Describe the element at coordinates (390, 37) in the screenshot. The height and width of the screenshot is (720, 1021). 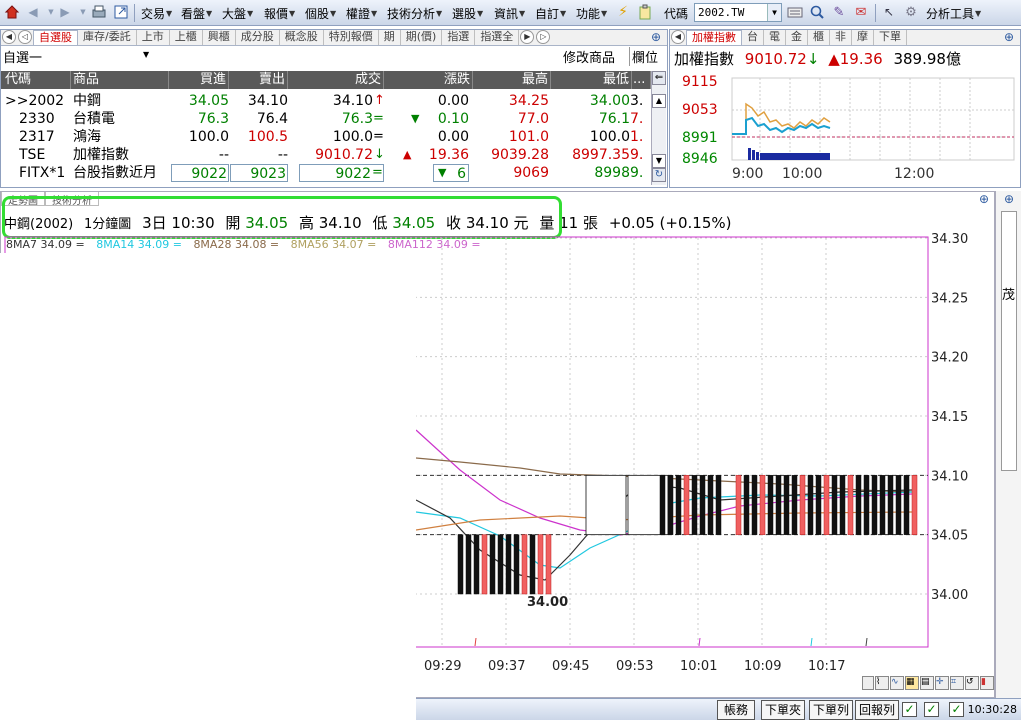
I see `tab-futures: 期` at that location.